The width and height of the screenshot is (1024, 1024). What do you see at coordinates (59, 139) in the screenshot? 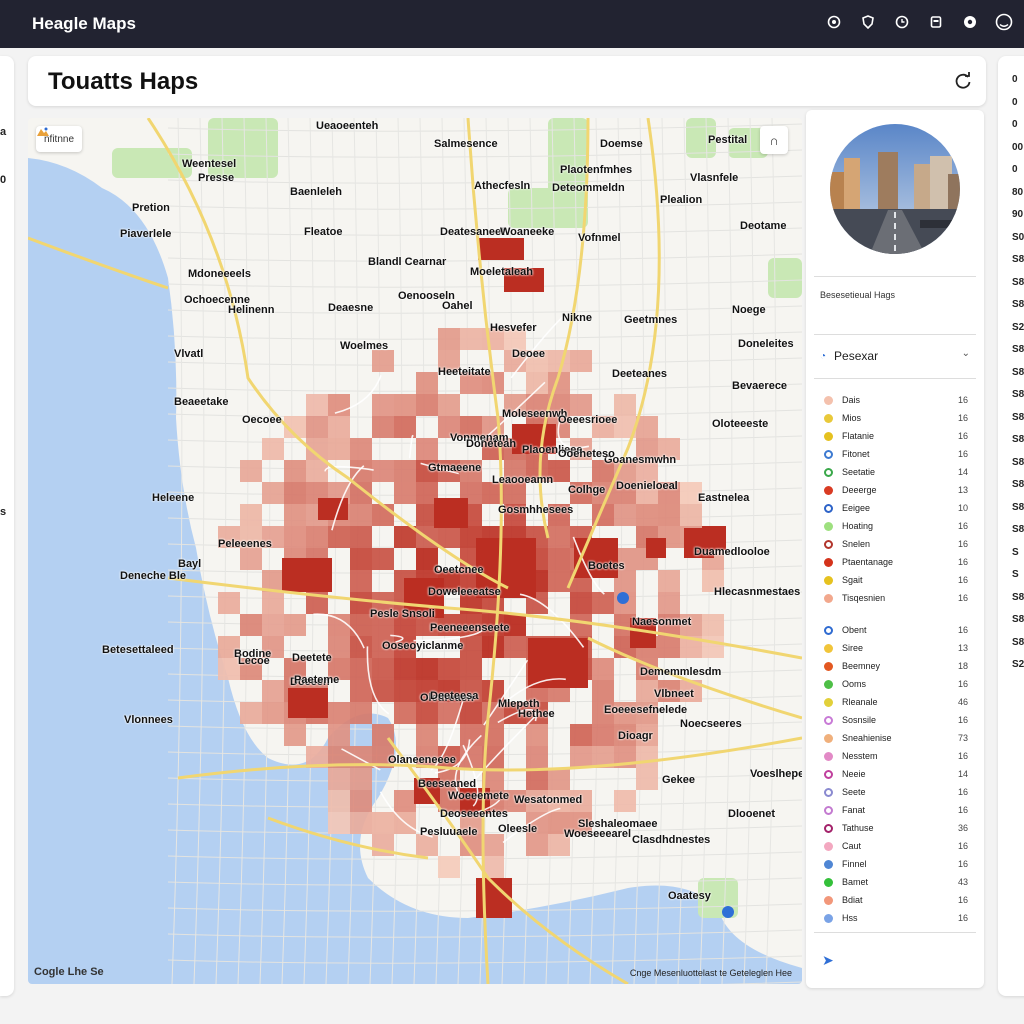
I see `layer-chip: nfitnne` at bounding box center [59, 139].